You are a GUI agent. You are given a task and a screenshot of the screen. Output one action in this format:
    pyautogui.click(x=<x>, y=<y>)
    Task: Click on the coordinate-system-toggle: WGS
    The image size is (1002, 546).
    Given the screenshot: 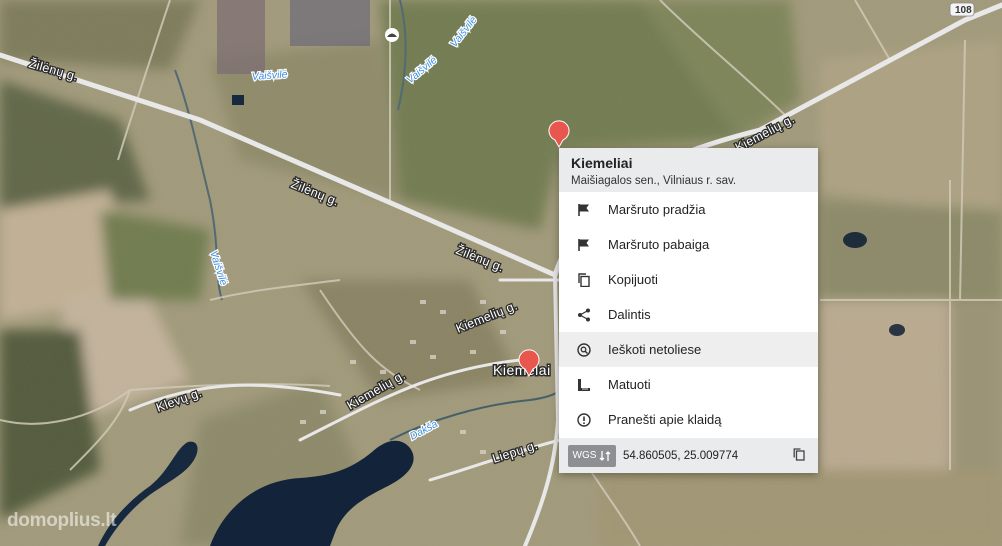 What is the action you would take?
    pyautogui.click(x=592, y=455)
    